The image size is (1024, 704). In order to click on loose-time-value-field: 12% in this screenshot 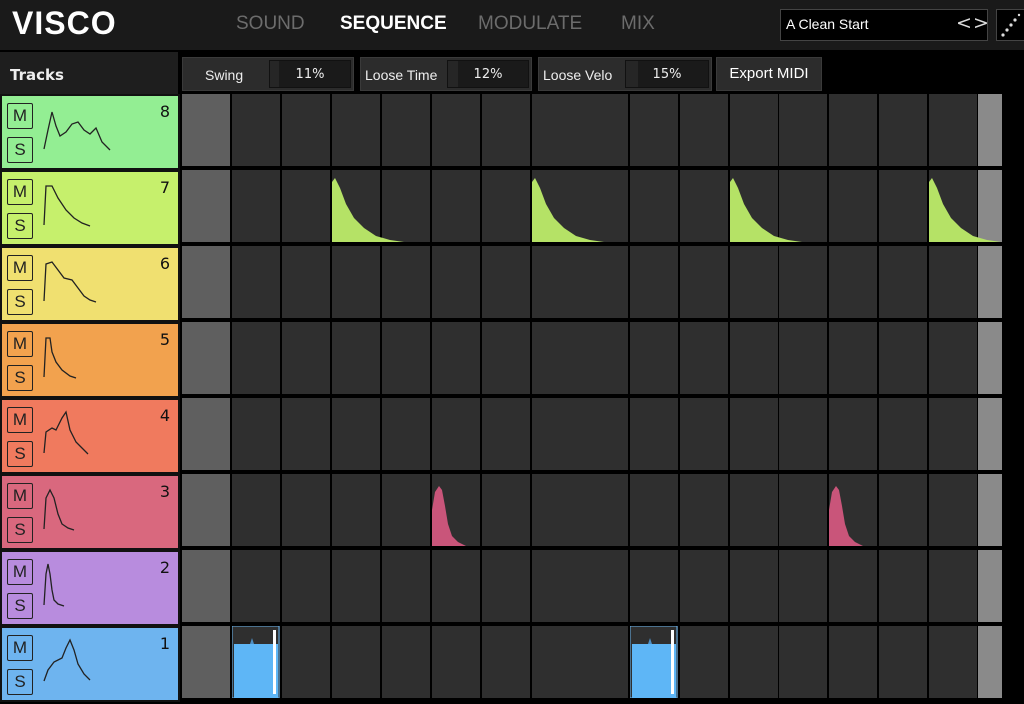, I will do `click(488, 74)`.